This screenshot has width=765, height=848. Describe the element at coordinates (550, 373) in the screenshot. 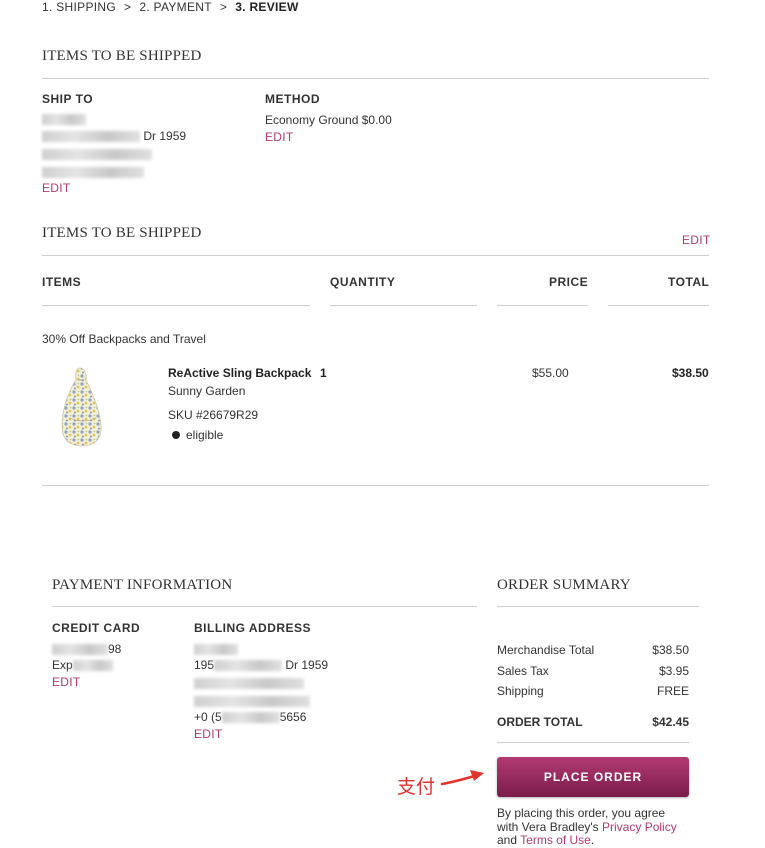

I see `product-price: $55.00` at that location.